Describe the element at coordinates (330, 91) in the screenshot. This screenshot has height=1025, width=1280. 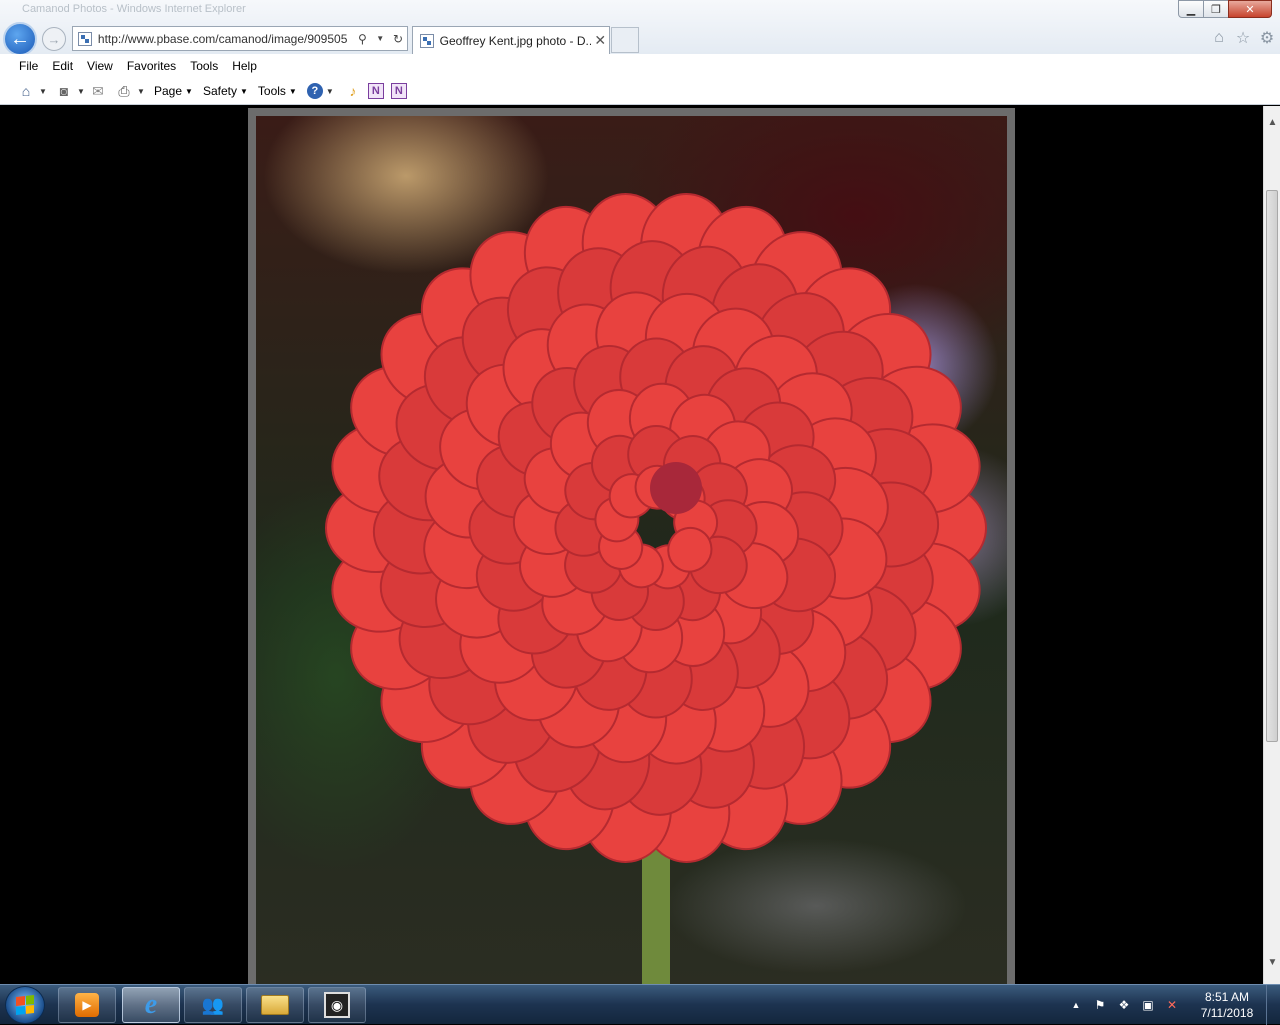
I see `help-dropdown-icon: ▼` at that location.